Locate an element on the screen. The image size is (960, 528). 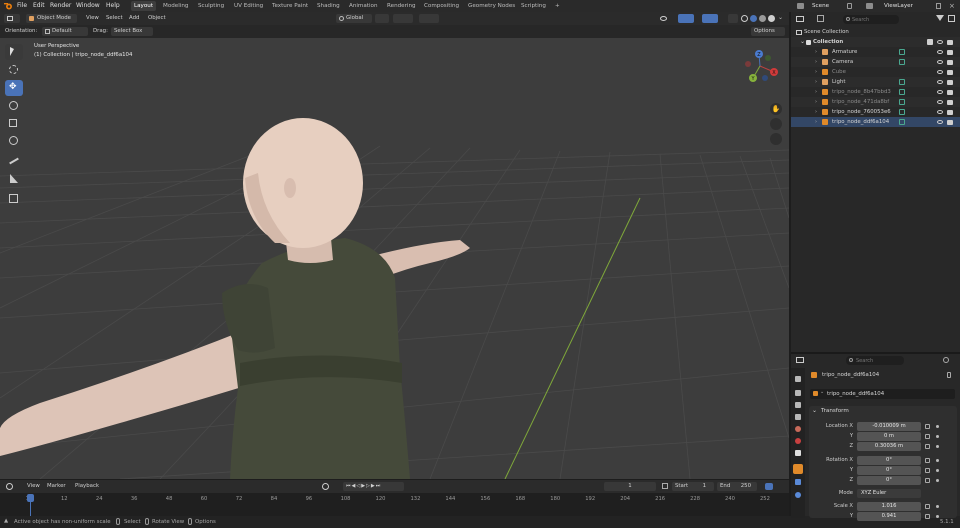
move-tool-button: ✥ is located at coordinates (14, 88).